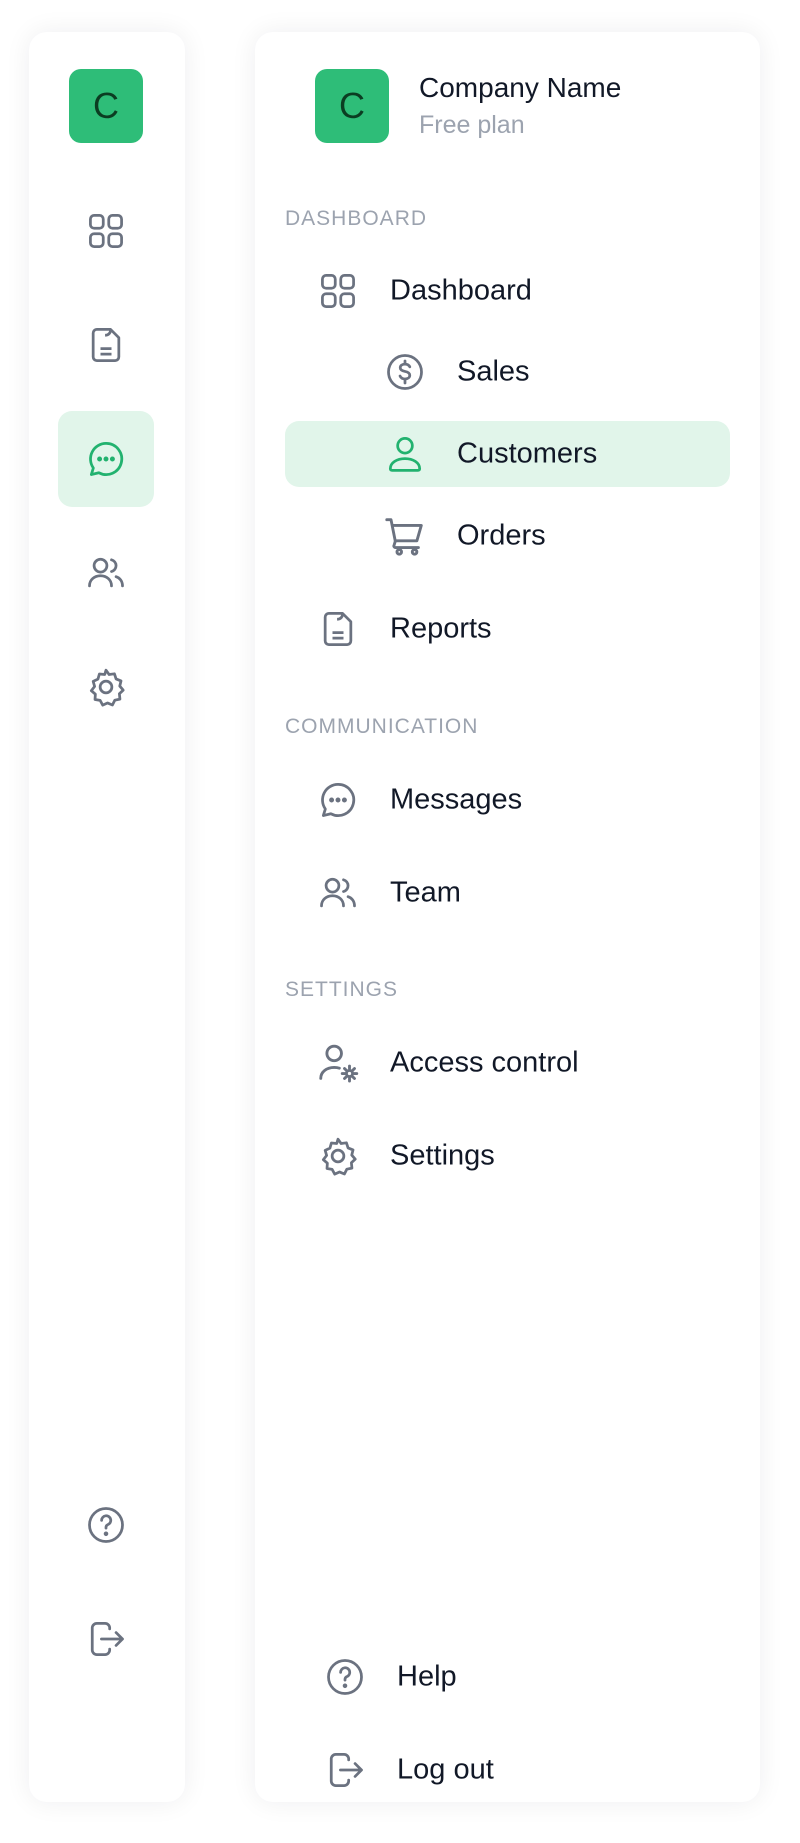 This screenshot has width=800, height=1843. What do you see at coordinates (520, 87) in the screenshot?
I see `company-name: Company Name` at bounding box center [520, 87].